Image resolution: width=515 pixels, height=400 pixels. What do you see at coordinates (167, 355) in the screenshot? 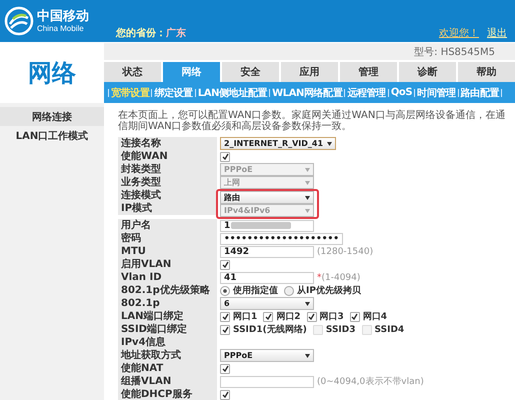
I see `field-label: 地址获取方式` at bounding box center [167, 355].